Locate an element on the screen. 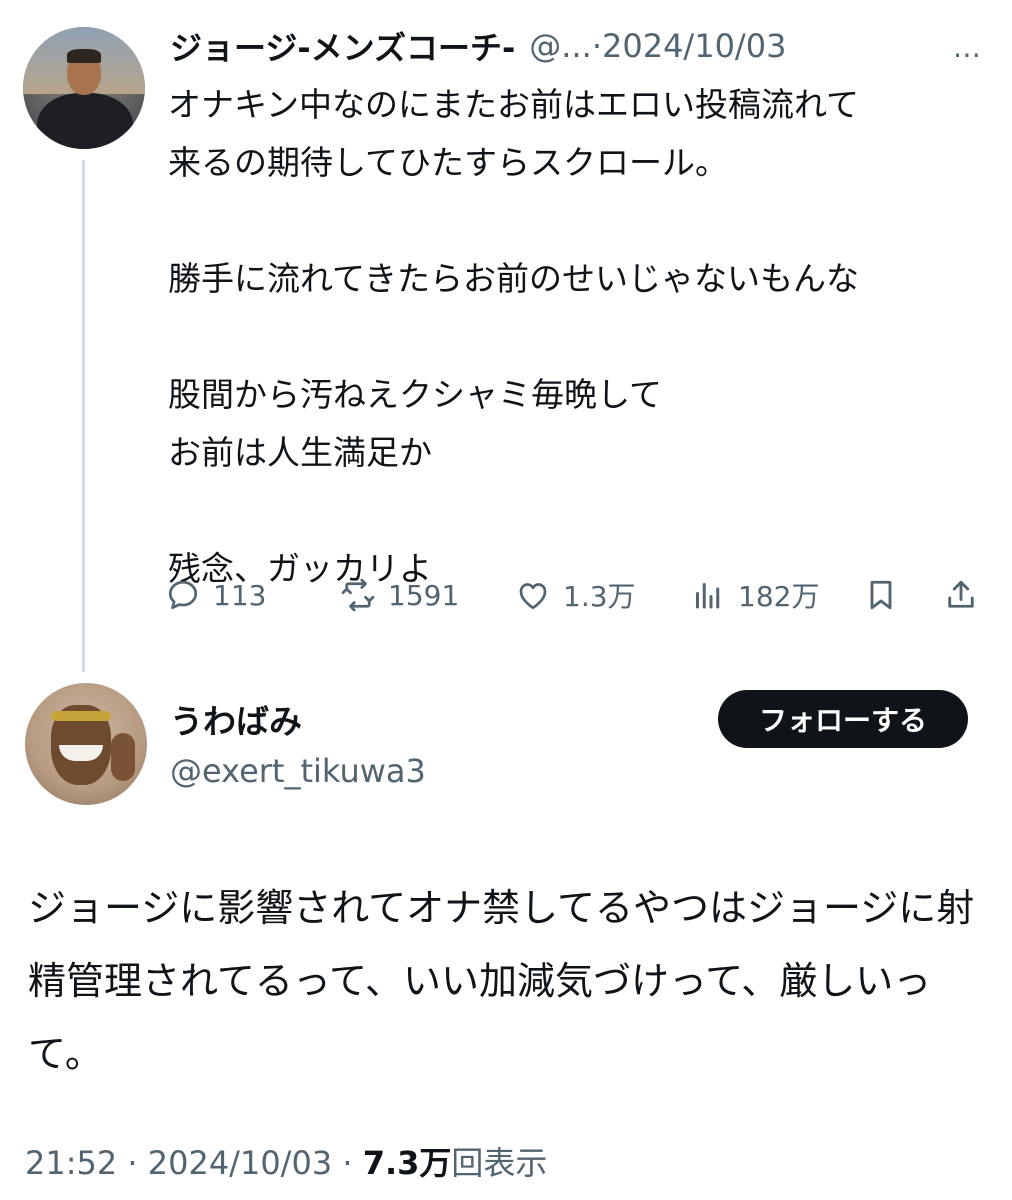  reply-author-display-name: うわばみ is located at coordinates (236, 719).